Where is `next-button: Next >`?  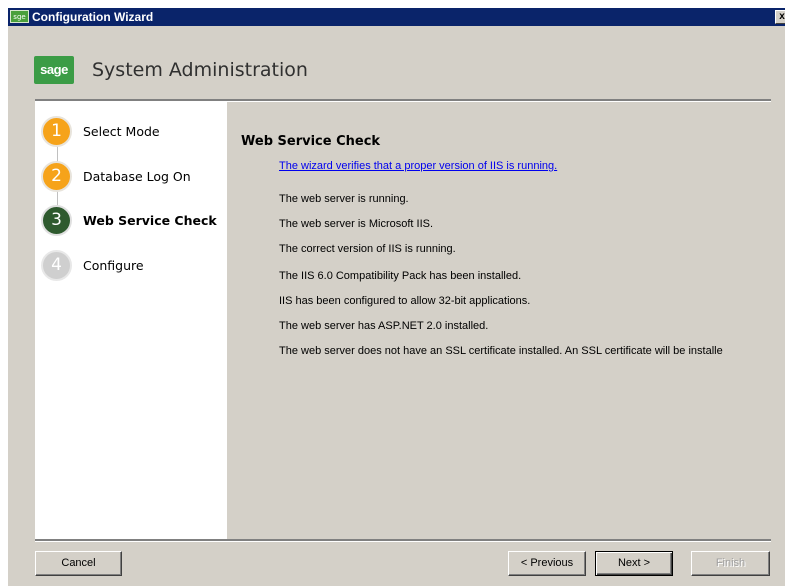
next-button: Next > is located at coordinates (634, 563).